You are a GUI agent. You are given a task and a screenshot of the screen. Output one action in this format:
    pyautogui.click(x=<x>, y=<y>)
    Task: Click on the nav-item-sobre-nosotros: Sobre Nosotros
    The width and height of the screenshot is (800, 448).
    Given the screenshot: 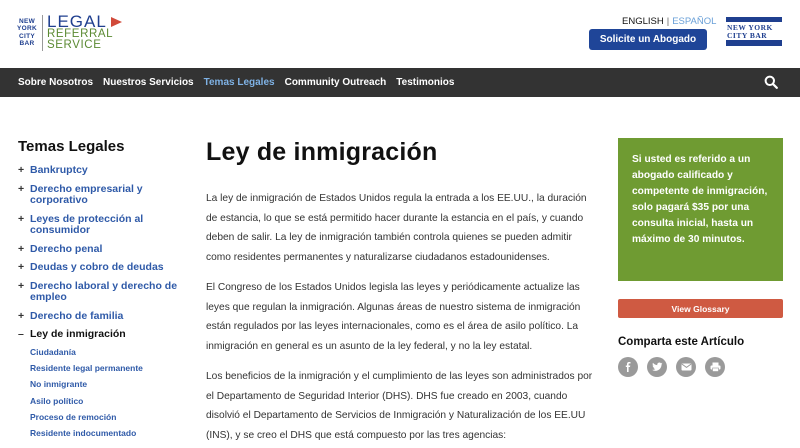 What is the action you would take?
    pyautogui.click(x=55, y=82)
    